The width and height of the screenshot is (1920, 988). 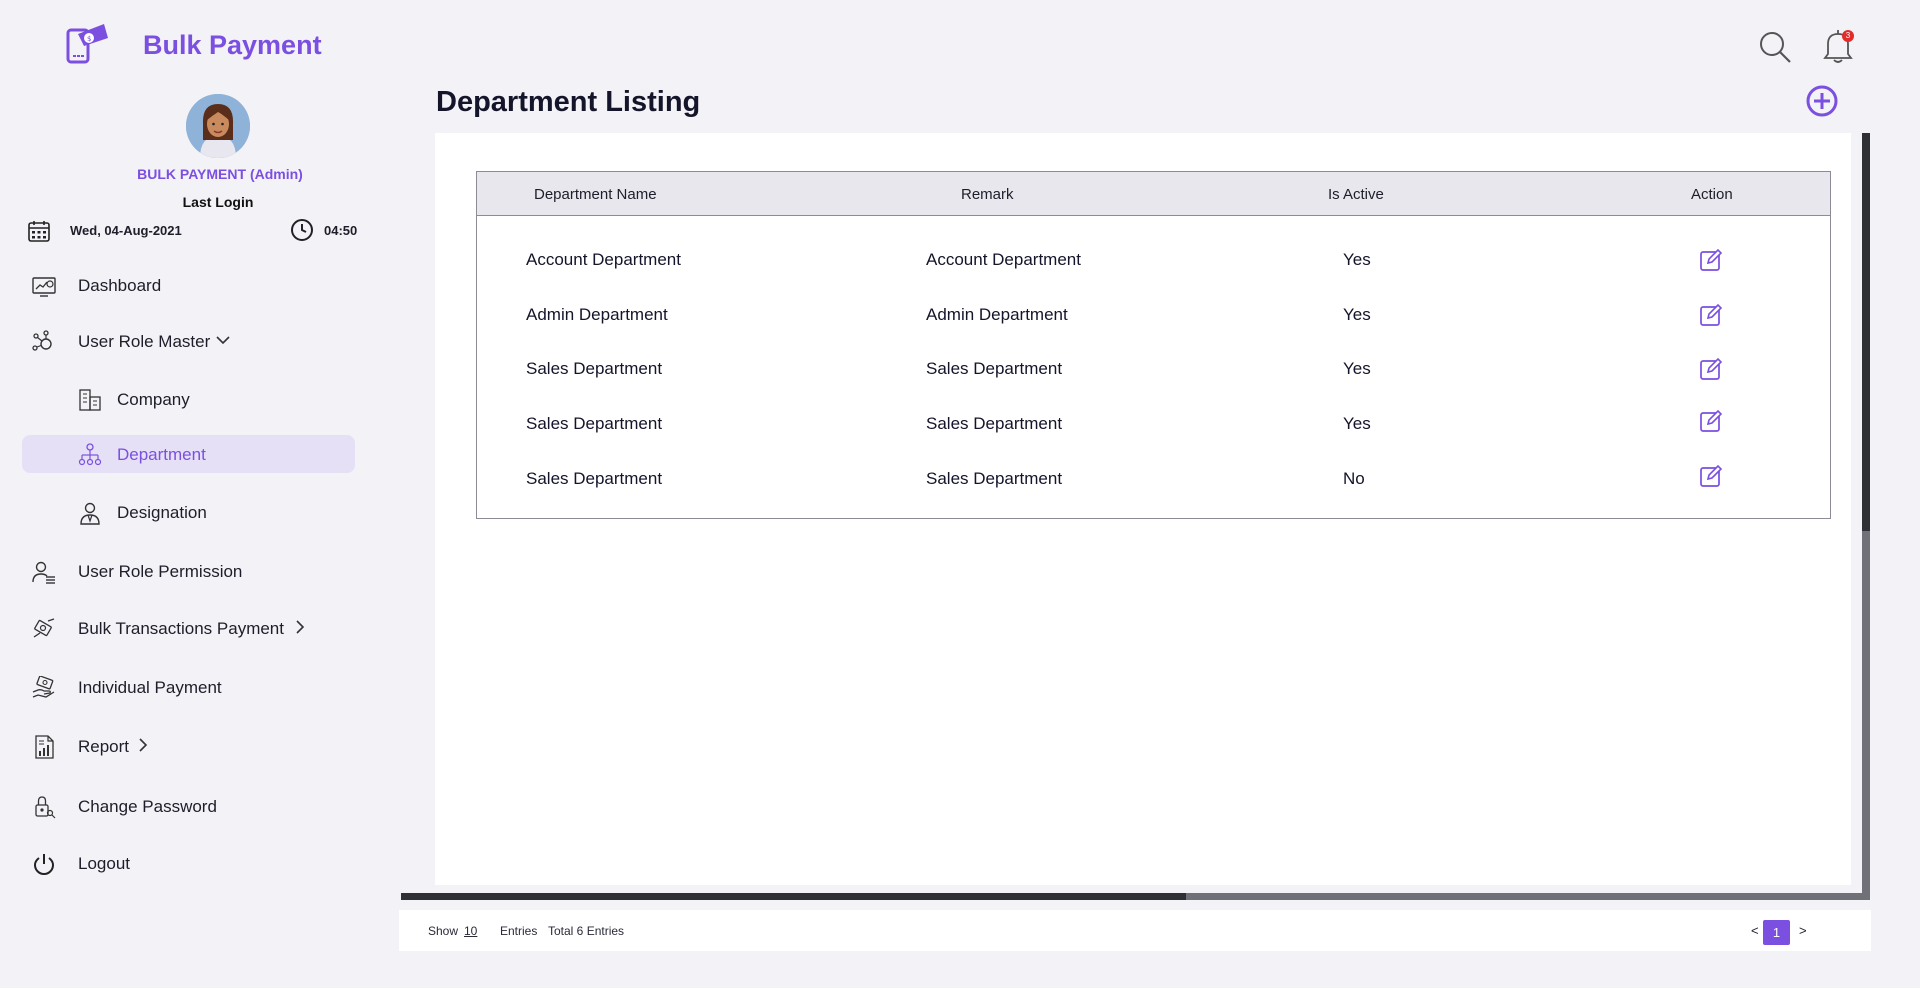 What do you see at coordinates (104, 863) in the screenshot?
I see `sidebar-item-label: Logout` at bounding box center [104, 863].